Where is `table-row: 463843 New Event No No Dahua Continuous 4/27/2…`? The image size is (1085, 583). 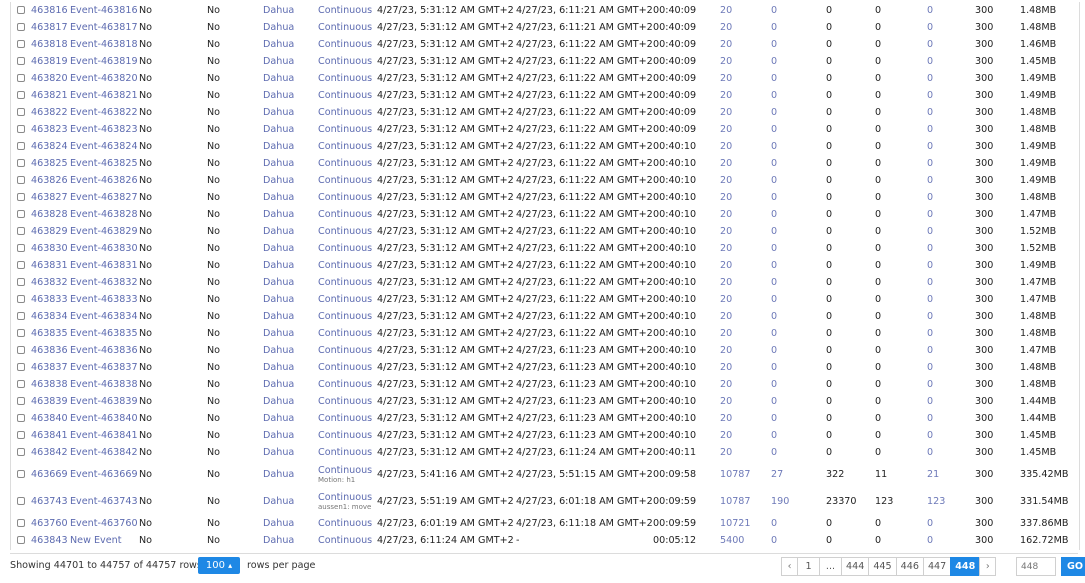 table-row: 463843 New Event No No Dahua Continuous 4/27/2… is located at coordinates (545, 540).